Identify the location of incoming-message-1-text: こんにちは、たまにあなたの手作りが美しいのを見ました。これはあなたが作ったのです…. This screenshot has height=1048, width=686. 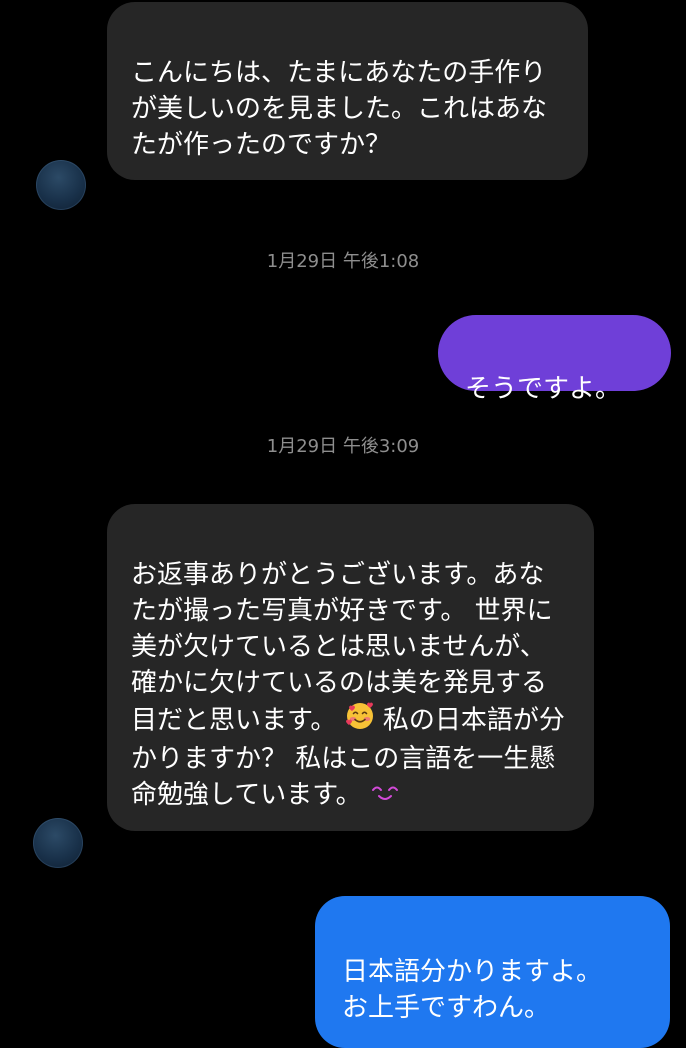
(339, 109).